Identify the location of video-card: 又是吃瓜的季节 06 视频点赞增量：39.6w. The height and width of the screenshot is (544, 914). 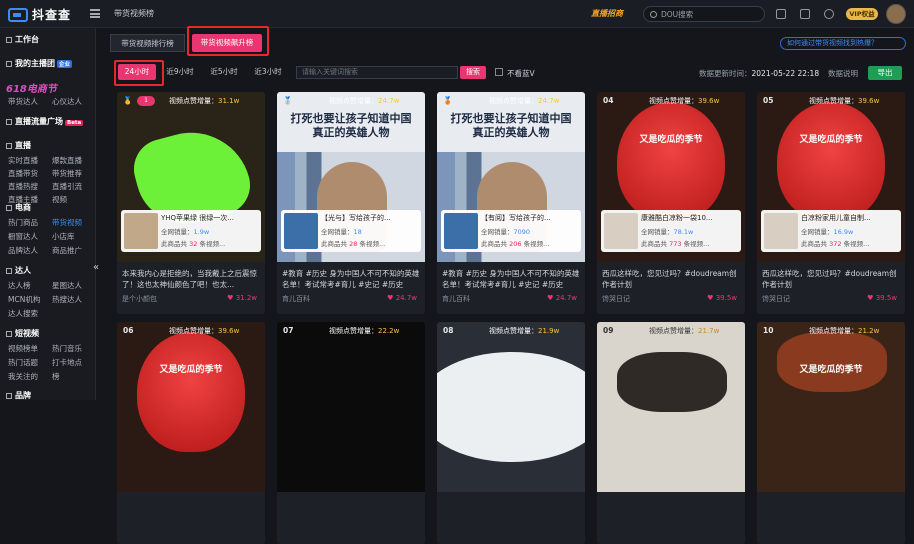
(191, 433).